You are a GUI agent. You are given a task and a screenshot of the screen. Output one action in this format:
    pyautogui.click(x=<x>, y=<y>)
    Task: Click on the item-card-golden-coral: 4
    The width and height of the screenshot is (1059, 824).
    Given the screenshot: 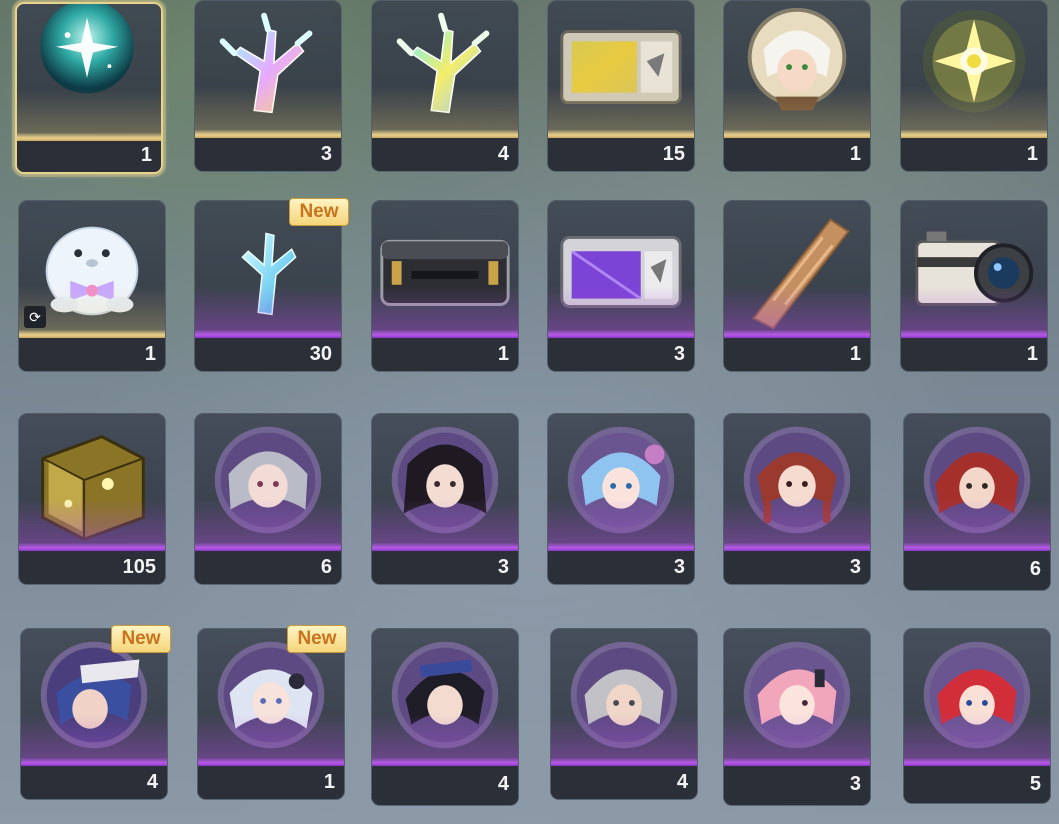 What is the action you would take?
    pyautogui.click(x=445, y=86)
    